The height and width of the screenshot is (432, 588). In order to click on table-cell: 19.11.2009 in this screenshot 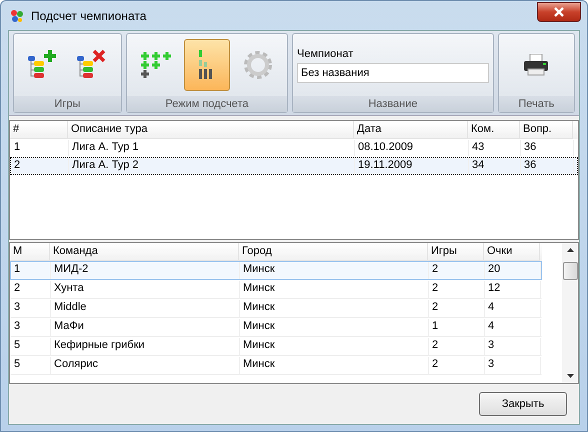, I will do `click(412, 166)`.